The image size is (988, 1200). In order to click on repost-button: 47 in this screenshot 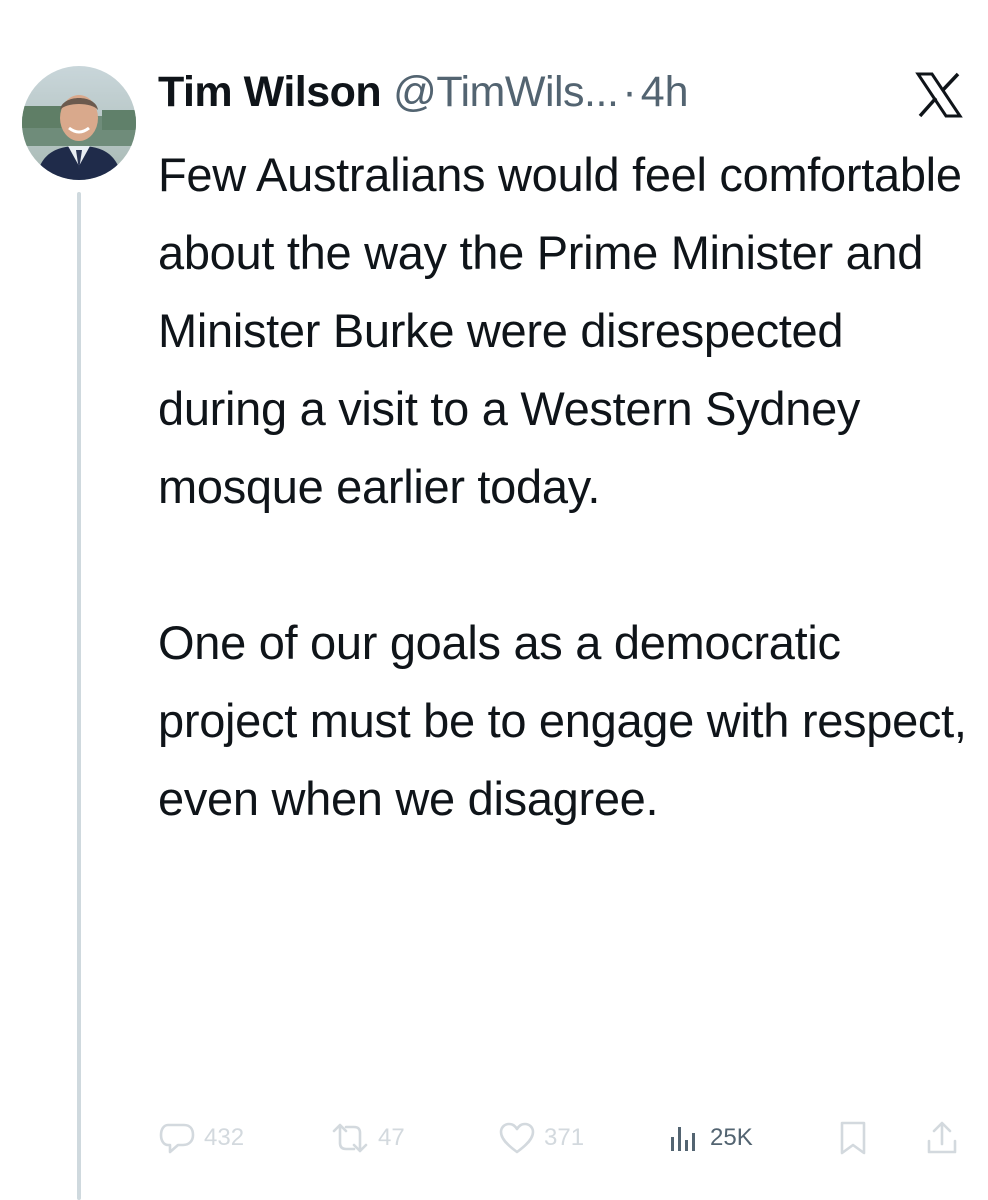, I will do `click(367, 1138)`.